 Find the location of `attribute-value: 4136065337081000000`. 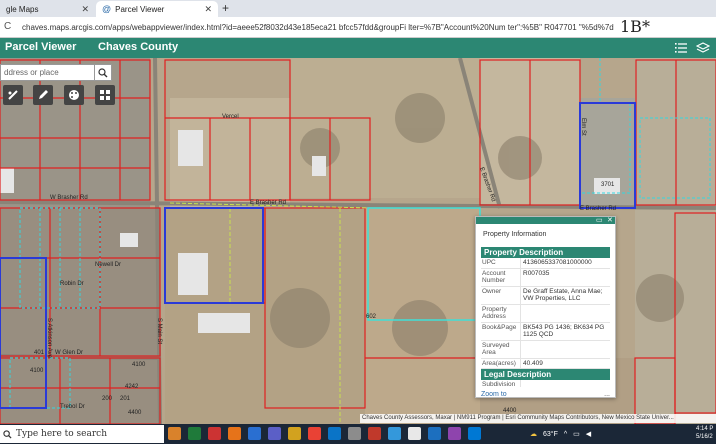

attribute-value: 4136065337081000000 is located at coordinates (565, 263).